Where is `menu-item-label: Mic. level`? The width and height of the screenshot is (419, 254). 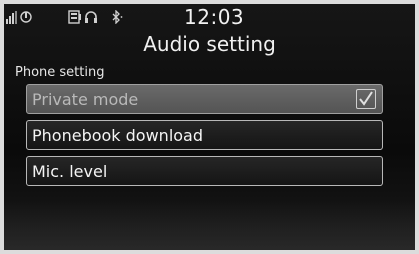 menu-item-label: Mic. level is located at coordinates (70, 171).